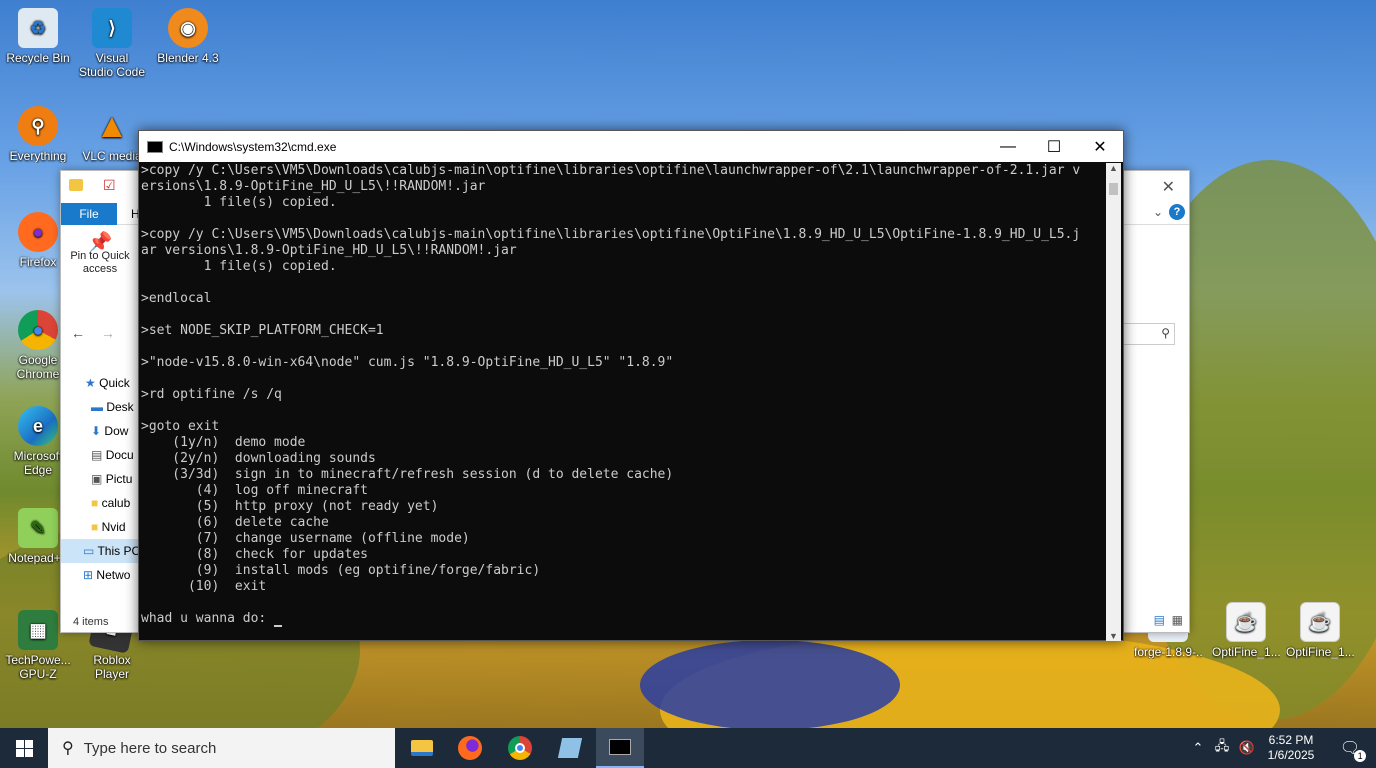  I want to click on notification-center-button: 🗨 1, so click(1350, 748).